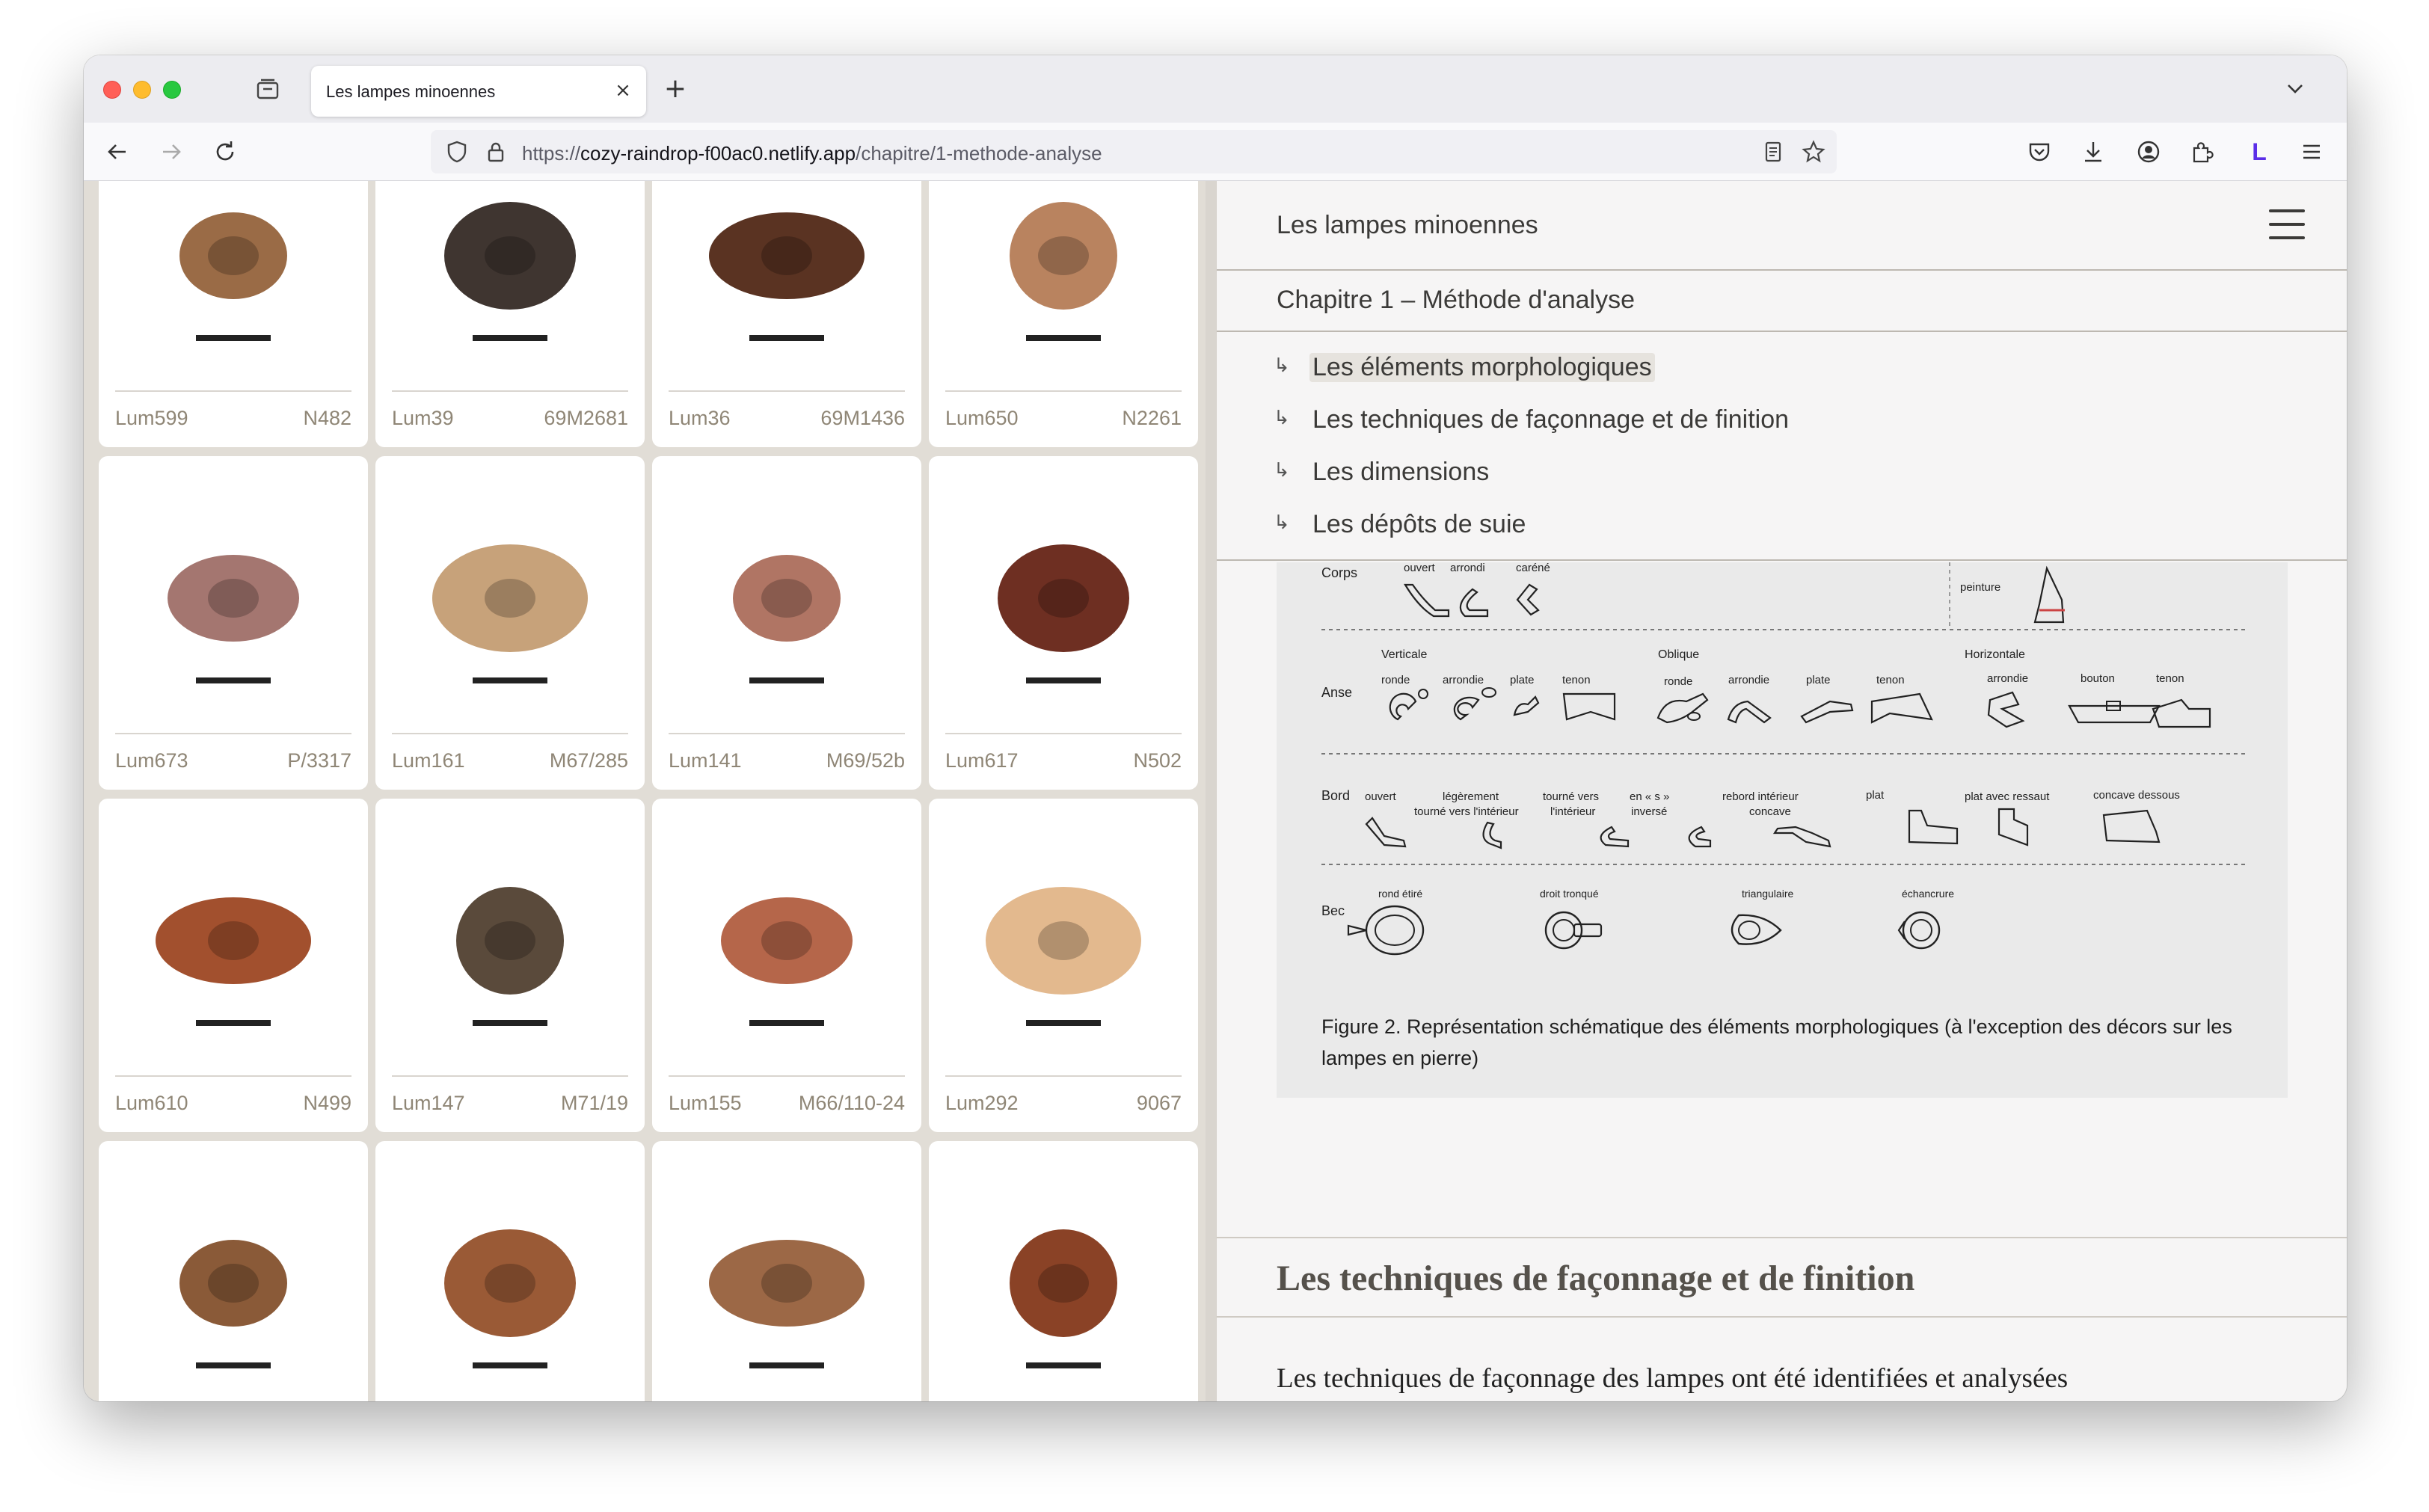  Describe the element at coordinates (1678, 654) in the screenshot. I see `anse-group-label: Oblique` at that location.